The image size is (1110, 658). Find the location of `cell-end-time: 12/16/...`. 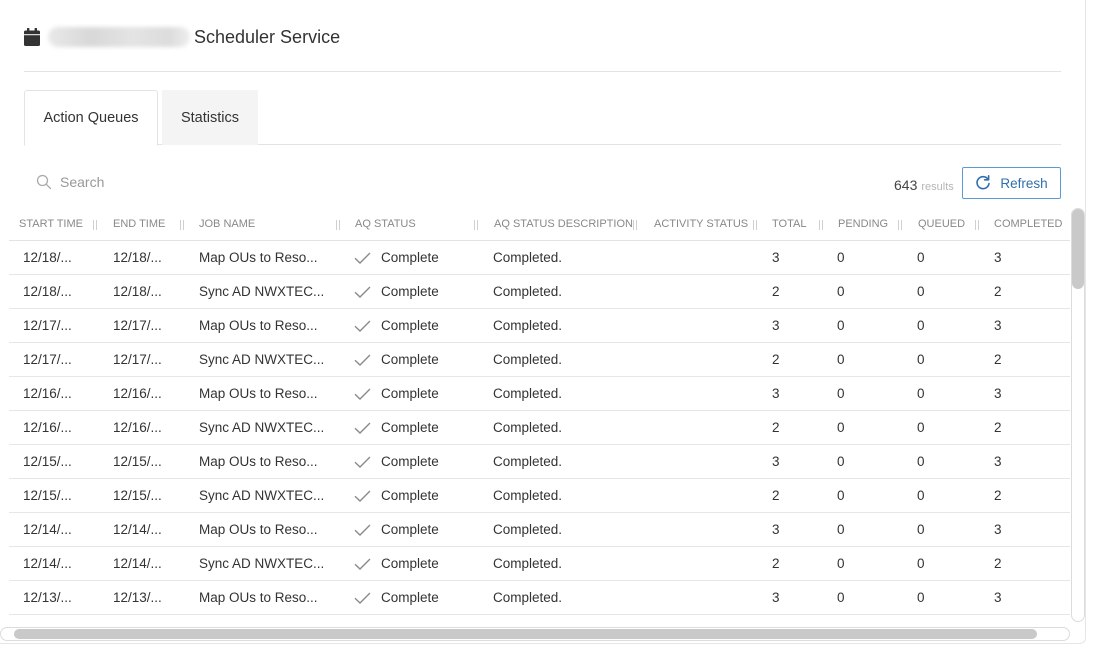

cell-end-time: 12/16/... is located at coordinates (137, 427).